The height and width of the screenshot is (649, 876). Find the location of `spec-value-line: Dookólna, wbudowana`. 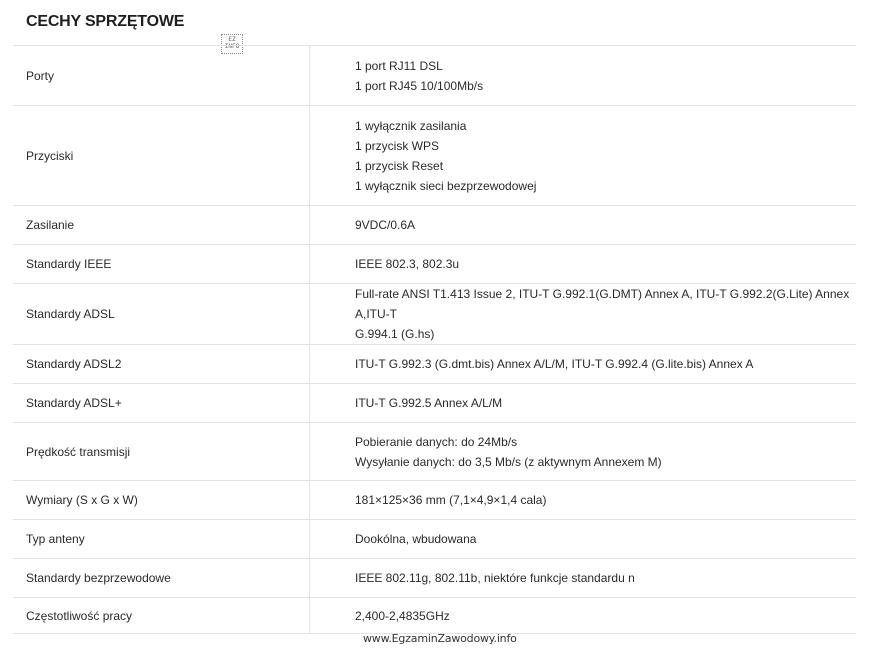

spec-value-line: Dookólna, wbudowana is located at coordinates (416, 539).